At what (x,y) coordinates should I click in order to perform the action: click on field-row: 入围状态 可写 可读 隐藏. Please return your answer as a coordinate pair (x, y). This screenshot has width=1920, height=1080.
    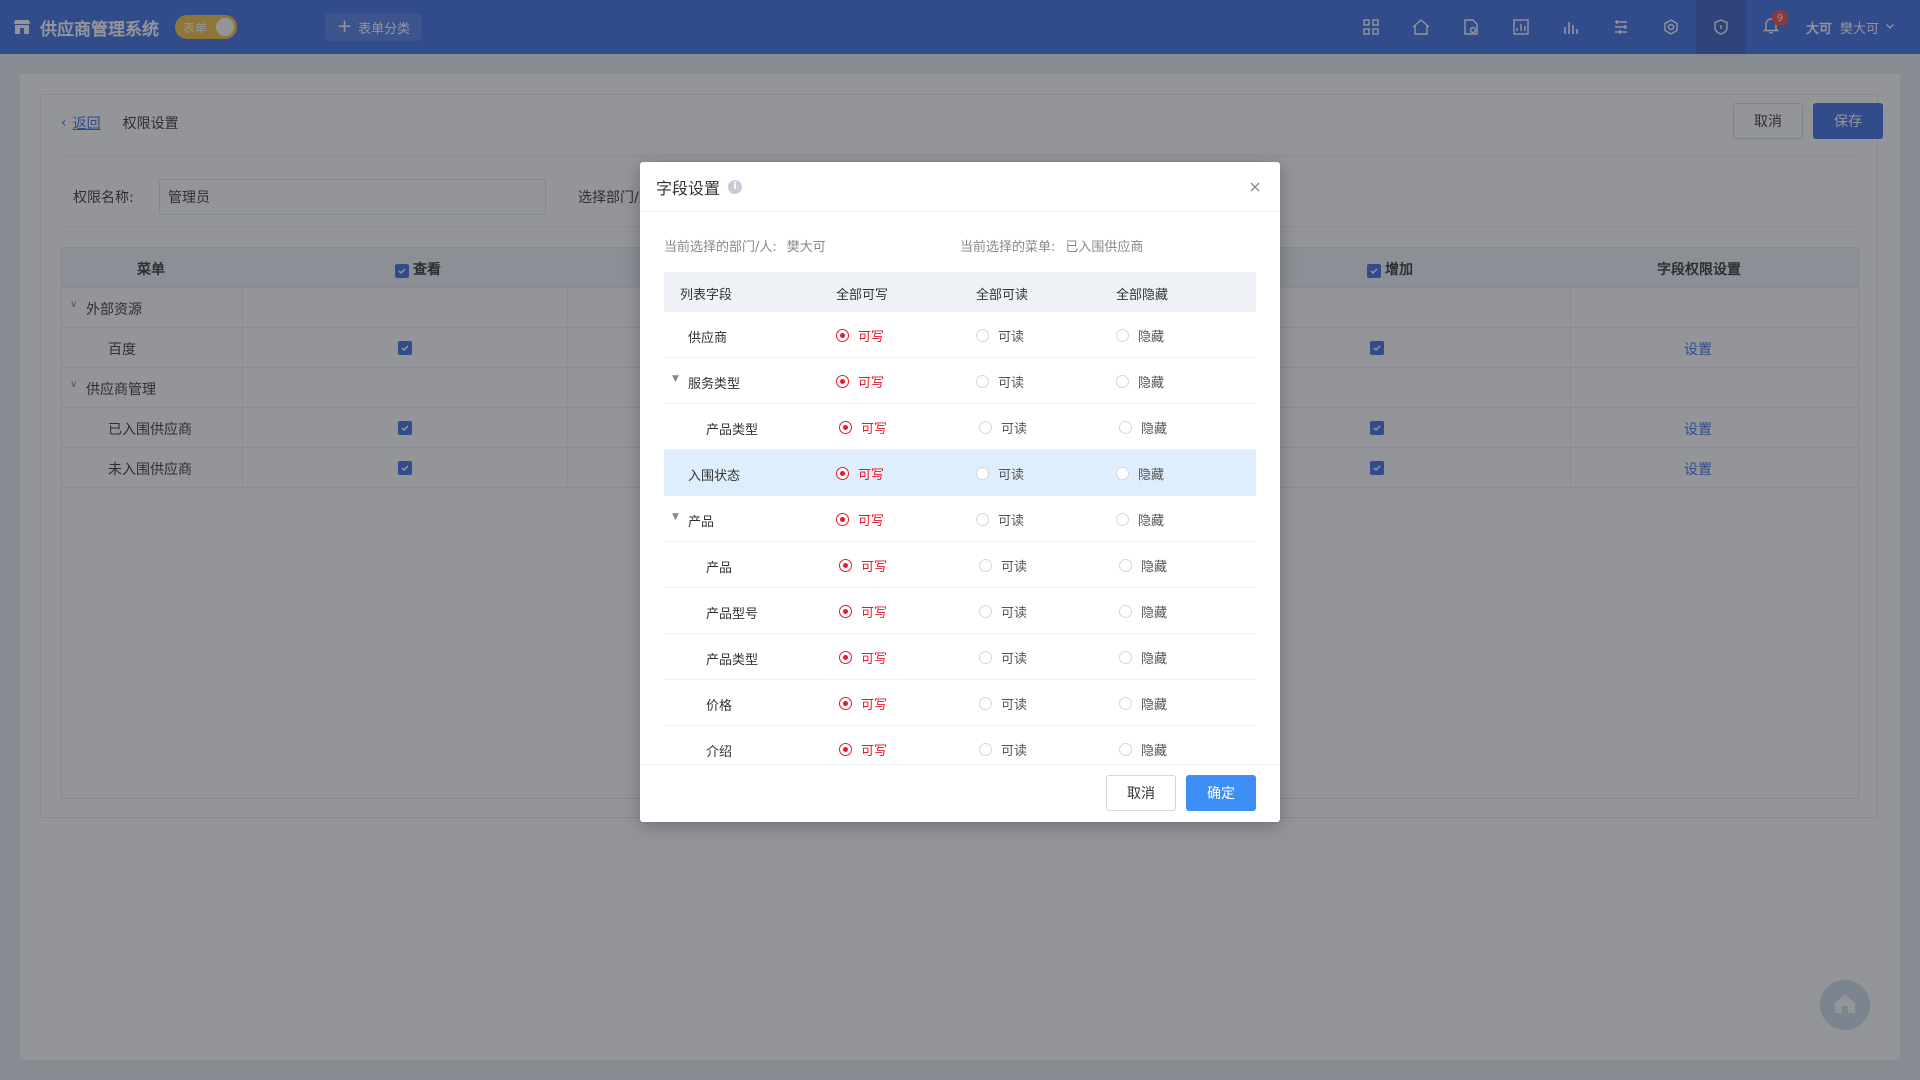
    Looking at the image, I should click on (960, 473).